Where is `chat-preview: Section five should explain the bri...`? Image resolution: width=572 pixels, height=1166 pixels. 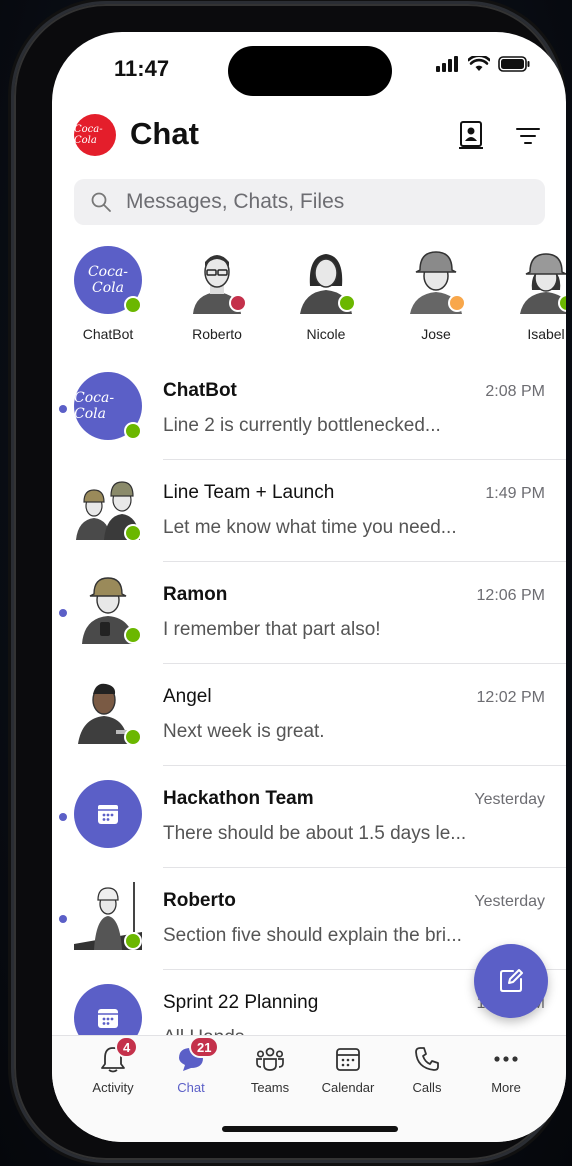
chat-preview: Section five should explain the bri... is located at coordinates (312, 935).